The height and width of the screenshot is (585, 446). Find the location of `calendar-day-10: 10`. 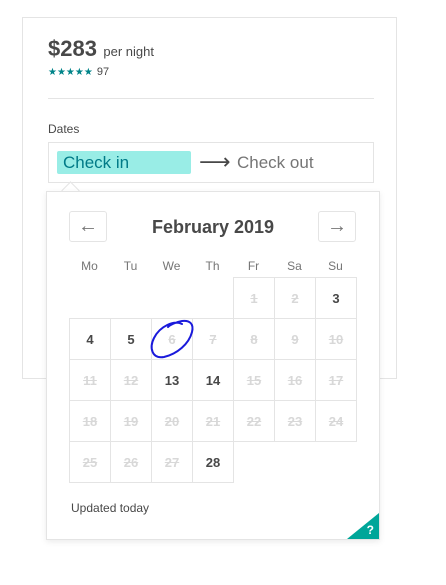

calendar-day-10: 10 is located at coordinates (336, 339).